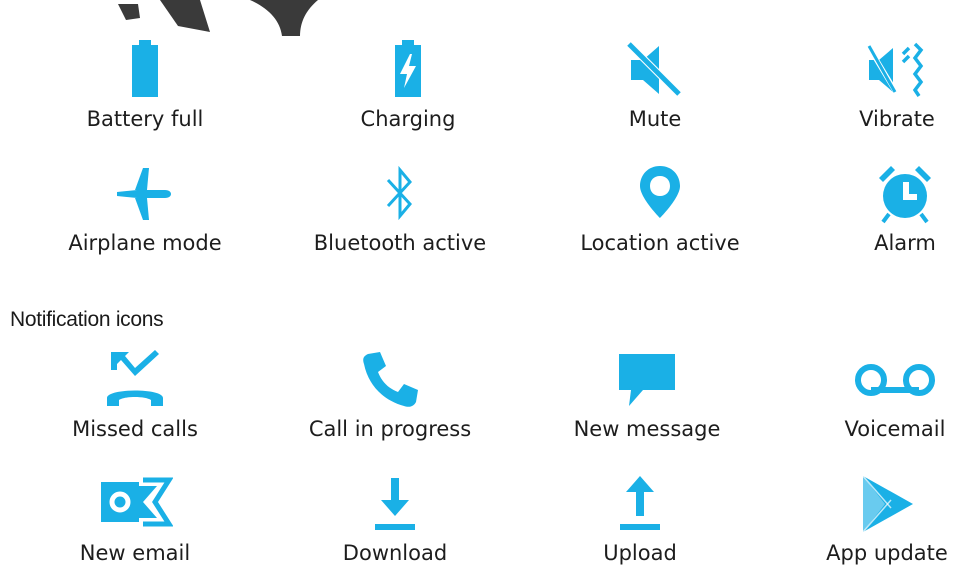 The width and height of the screenshot is (955, 576). What do you see at coordinates (137, 502) in the screenshot?
I see `email-icon` at bounding box center [137, 502].